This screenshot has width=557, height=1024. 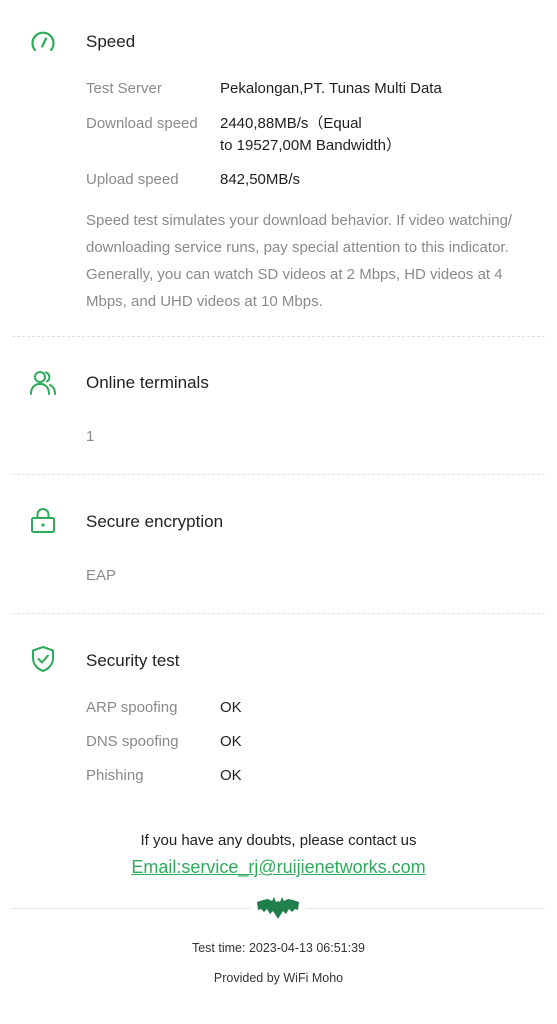 I want to click on lock-icon, so click(x=43, y=520).